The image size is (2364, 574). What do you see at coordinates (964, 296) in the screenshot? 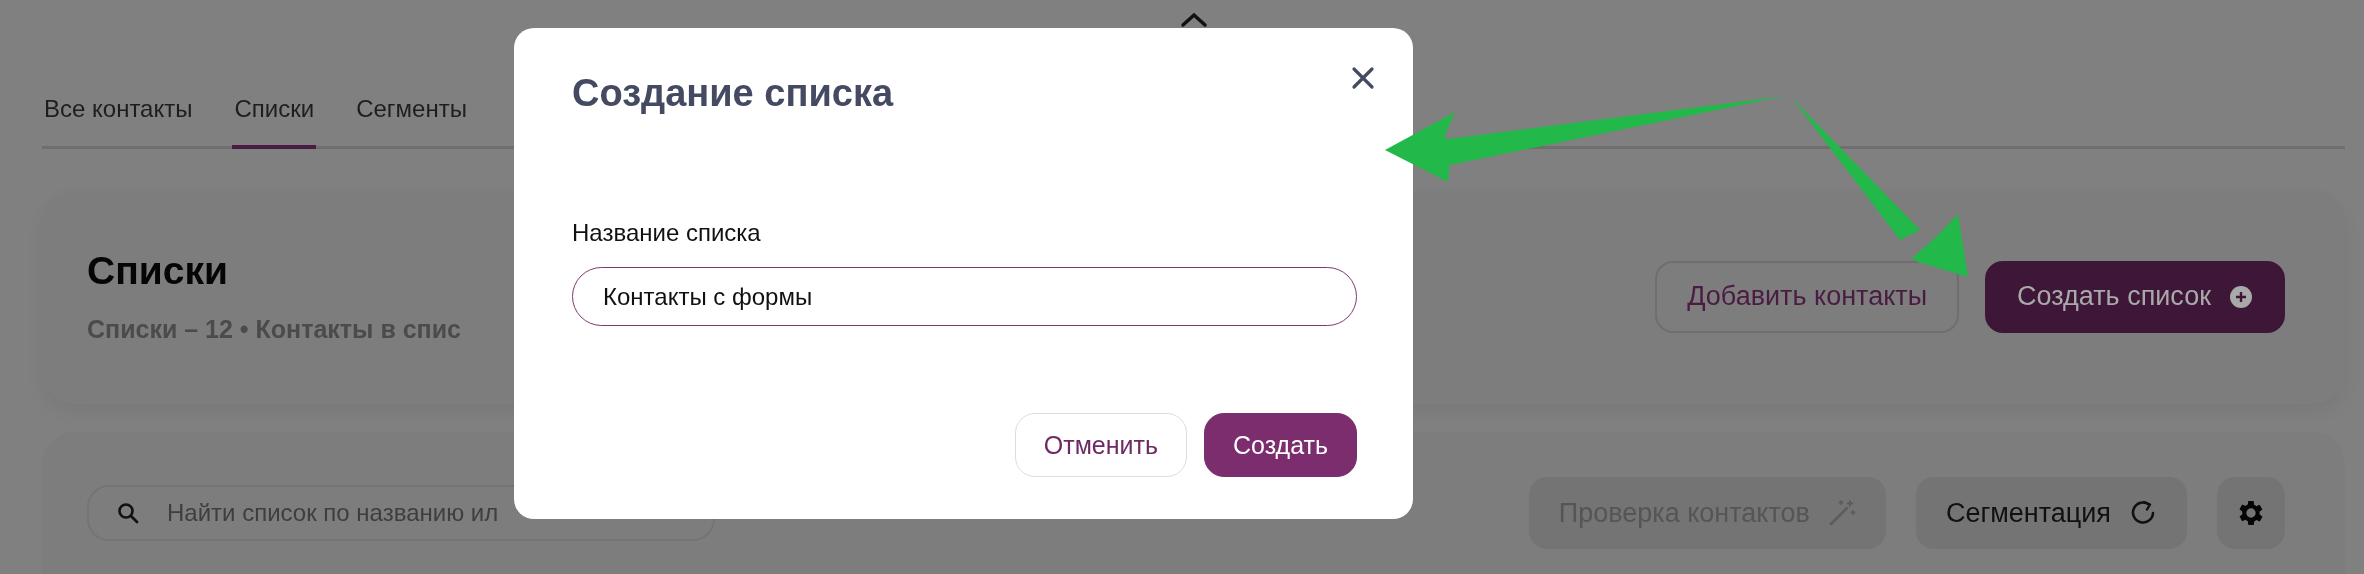
I see `list-name-field: Контакты с формы` at bounding box center [964, 296].